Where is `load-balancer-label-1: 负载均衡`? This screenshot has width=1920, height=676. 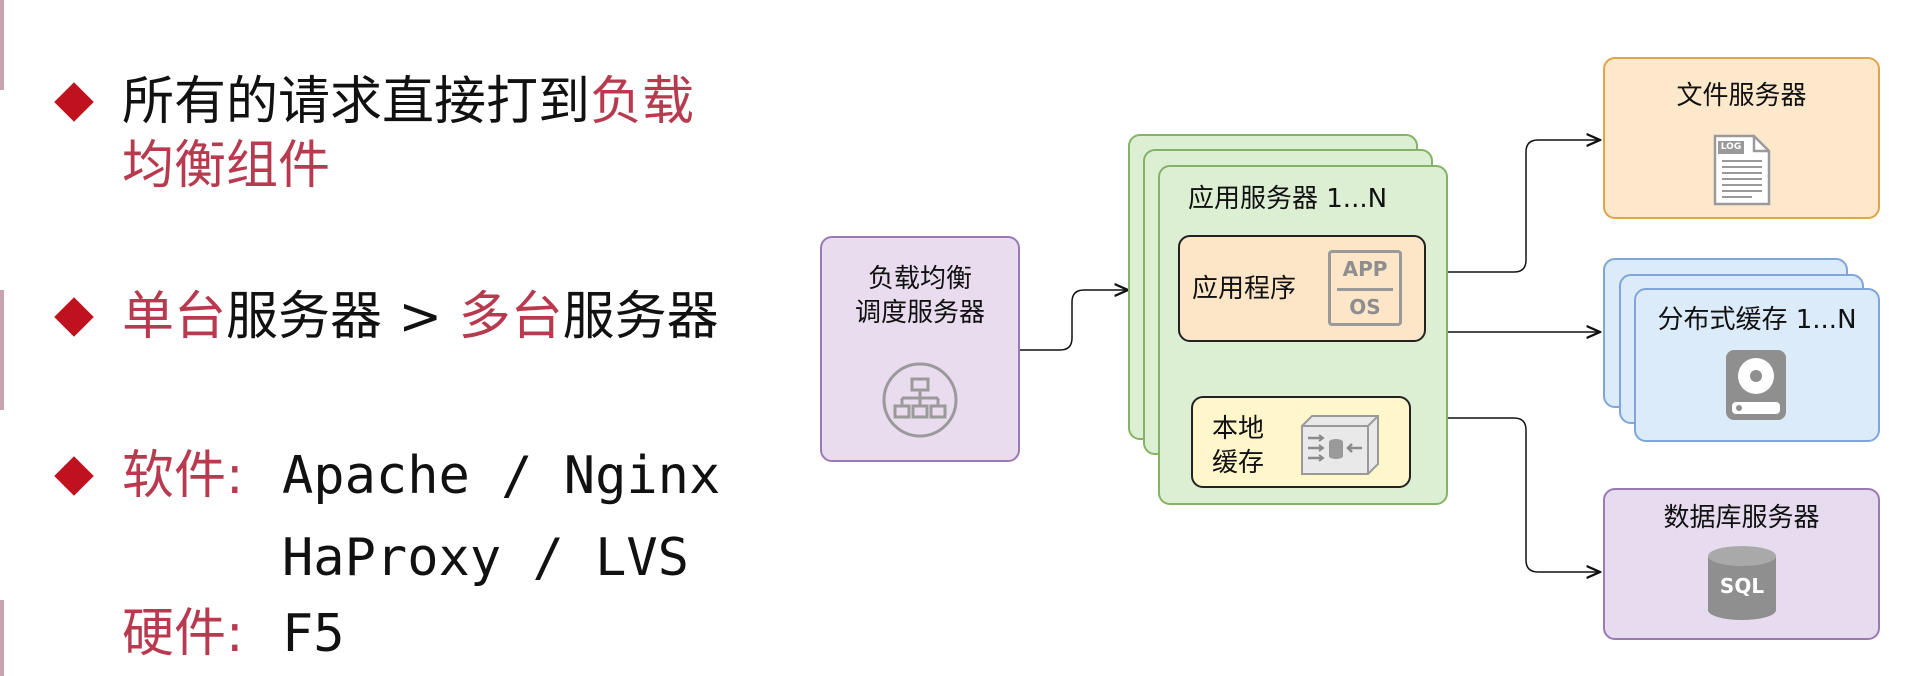 load-balancer-label-1: 负载均衡 is located at coordinates (919, 279).